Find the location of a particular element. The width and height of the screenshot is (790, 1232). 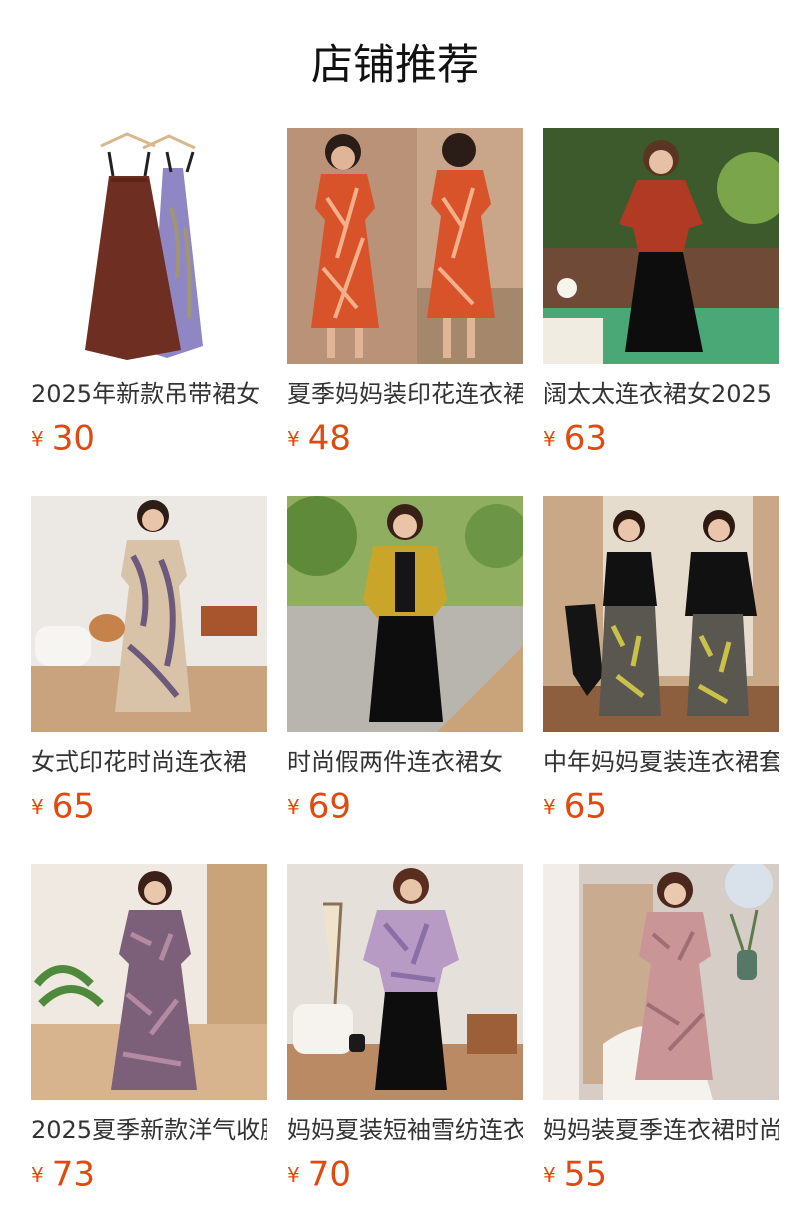

price-amount: 30 is located at coordinates (73, 438).